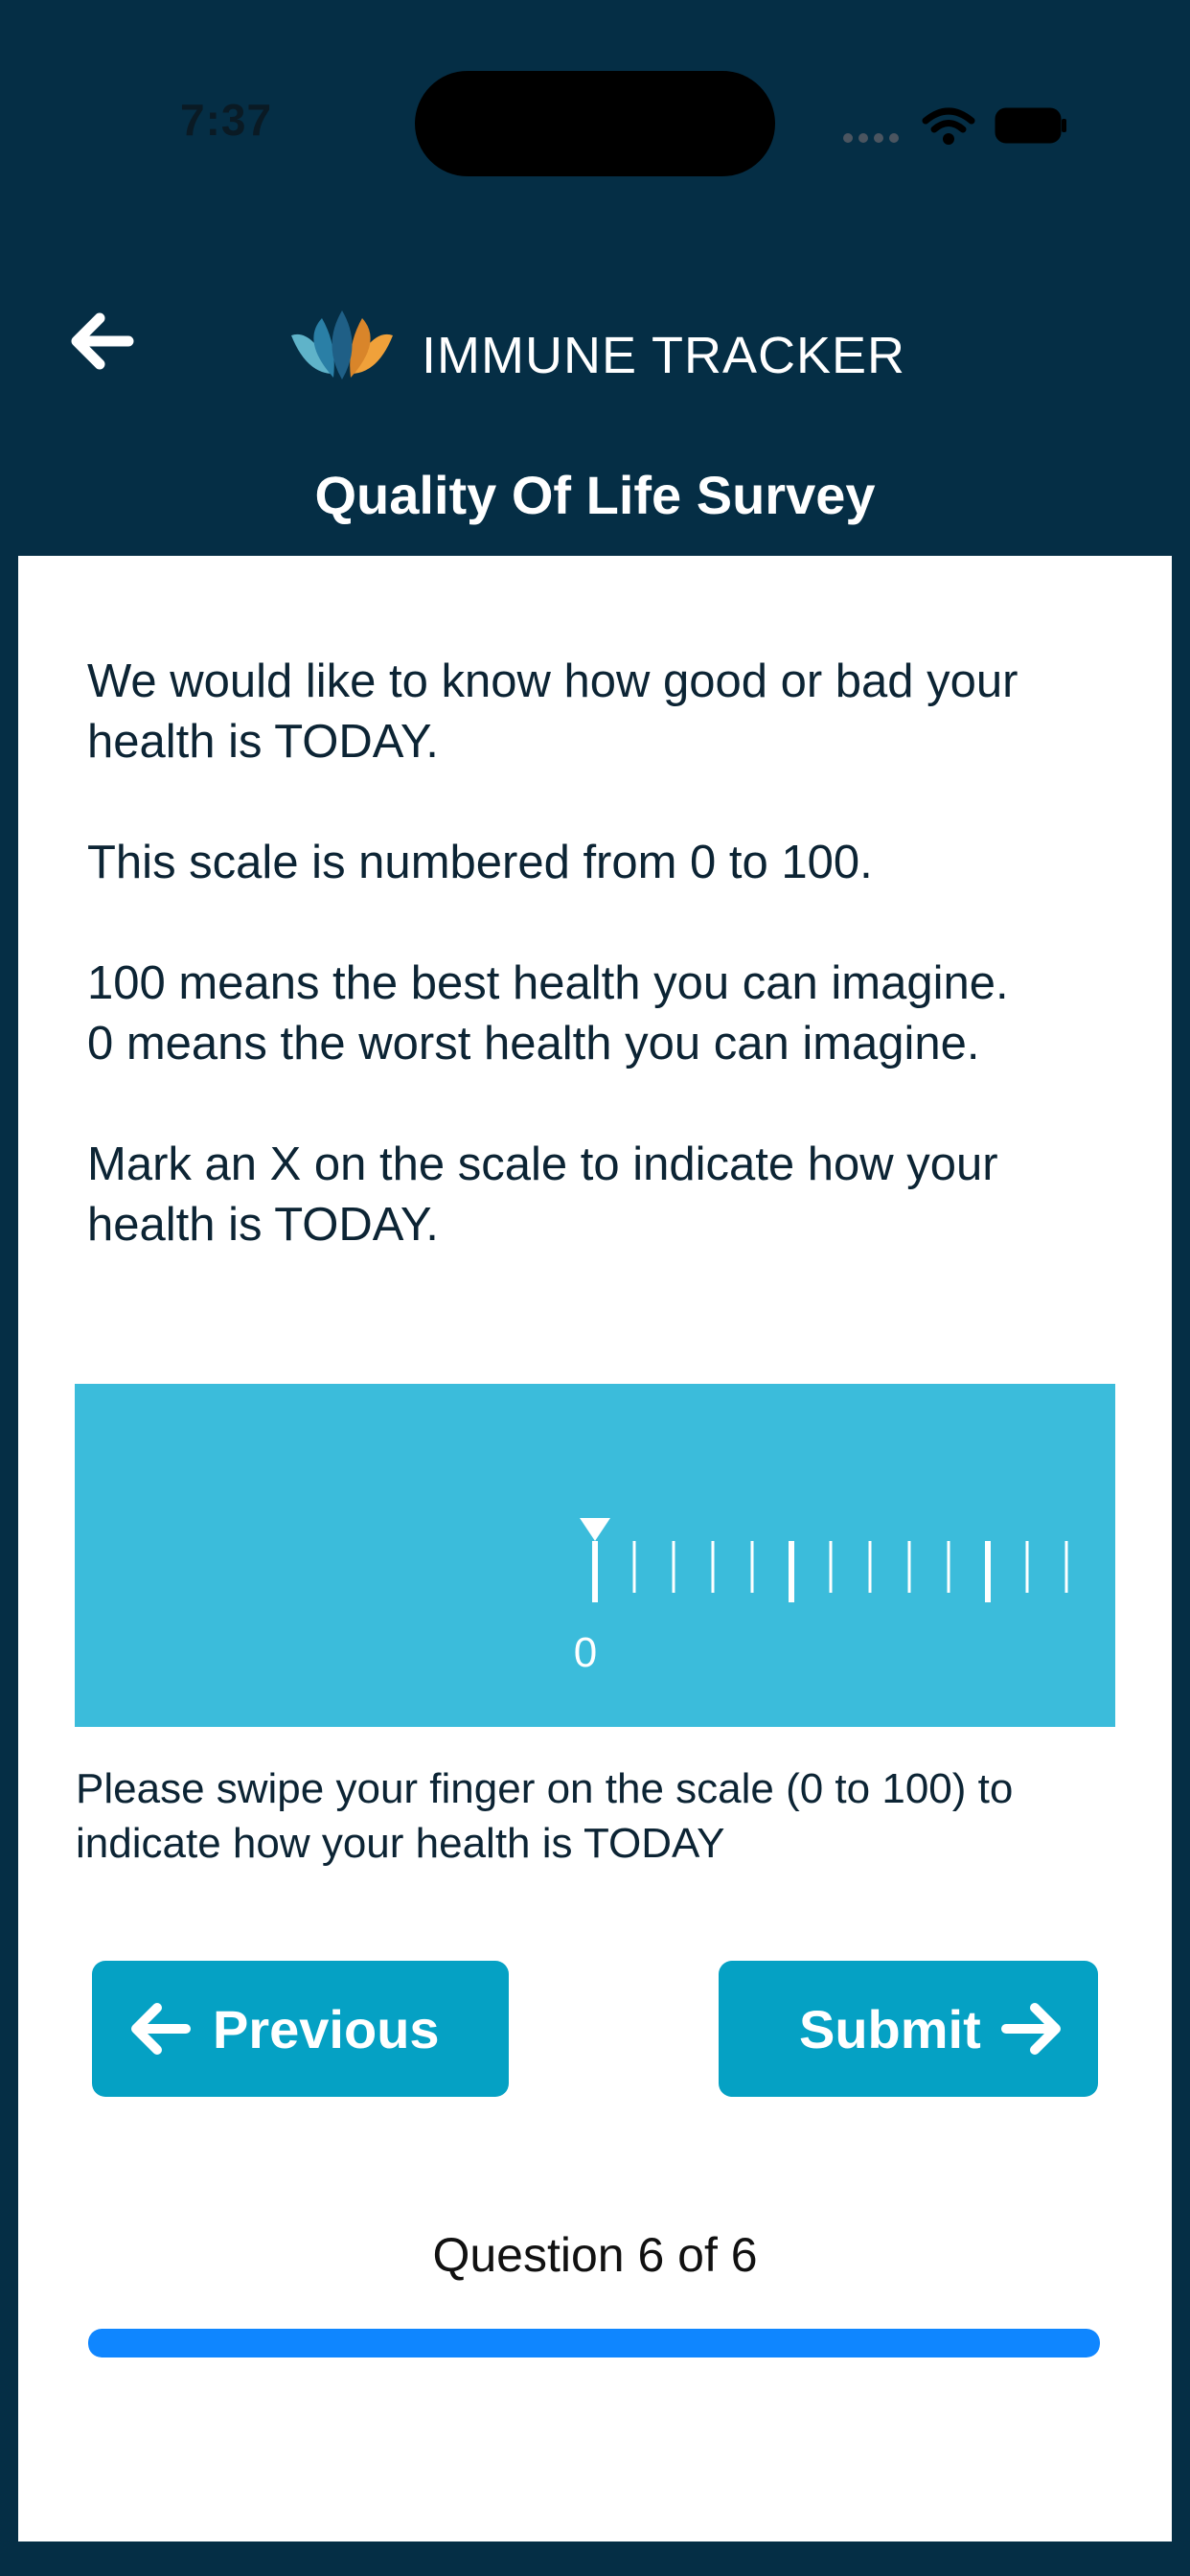  What do you see at coordinates (873, 139) in the screenshot?
I see `signal-dots-icon` at bounding box center [873, 139].